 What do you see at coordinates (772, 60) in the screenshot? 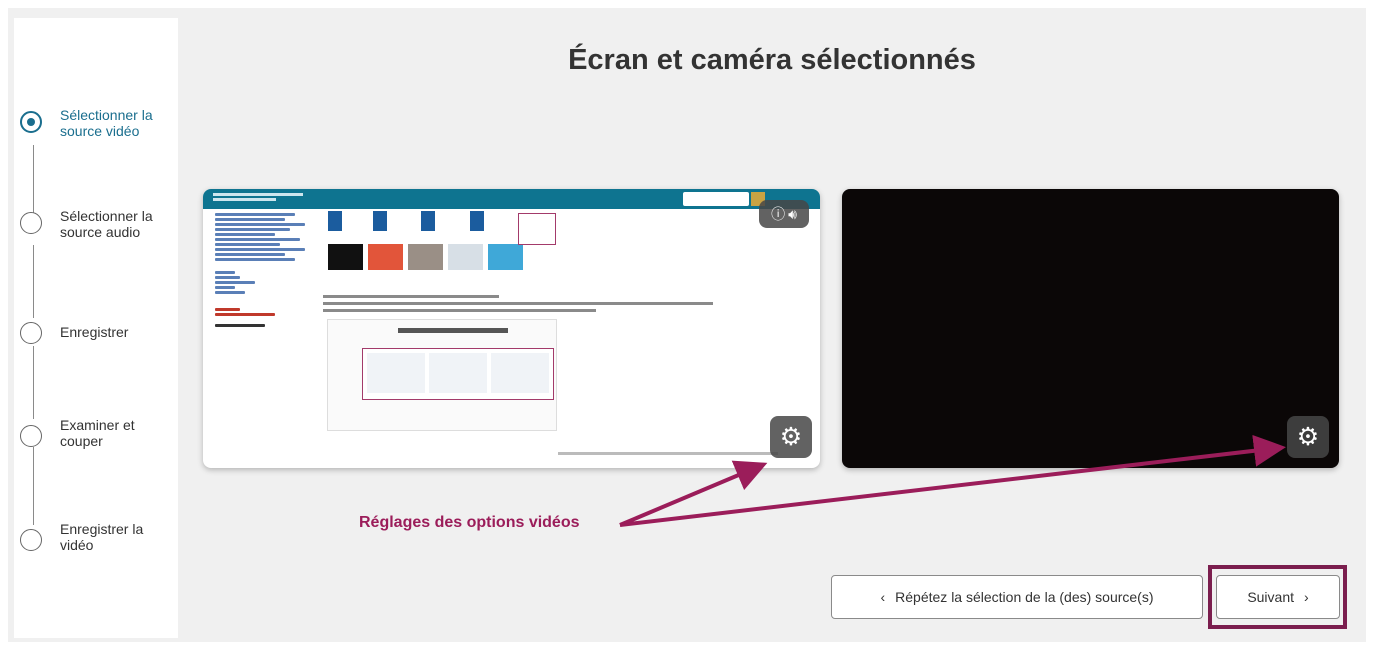
I see `page-title: Écran et caméra sélectionnés` at bounding box center [772, 60].